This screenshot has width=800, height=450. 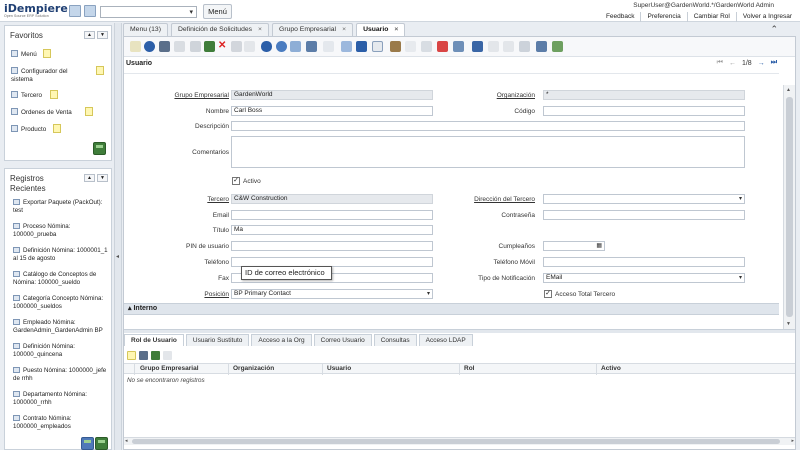 What do you see at coordinates (135, 46) in the screenshot?
I see `ignore-icon` at bounding box center [135, 46].